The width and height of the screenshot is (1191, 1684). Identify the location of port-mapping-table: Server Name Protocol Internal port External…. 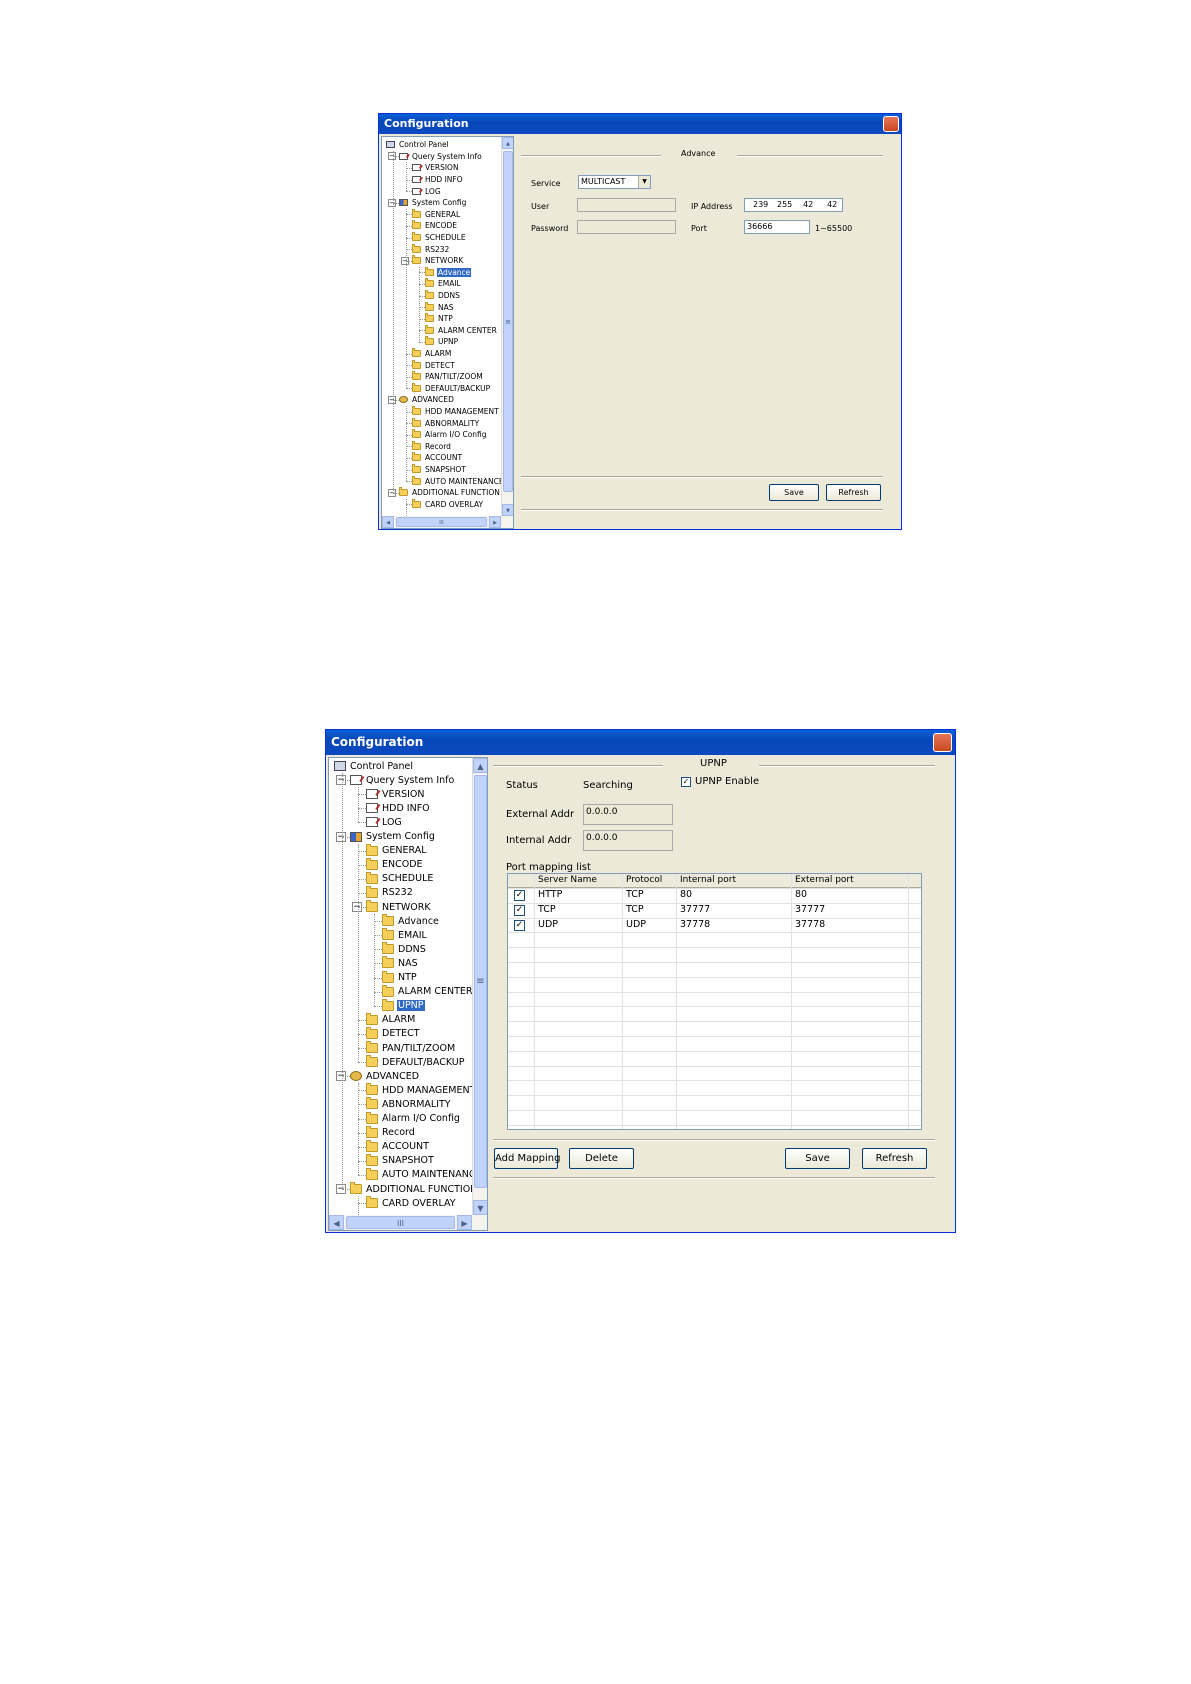
(714, 1001).